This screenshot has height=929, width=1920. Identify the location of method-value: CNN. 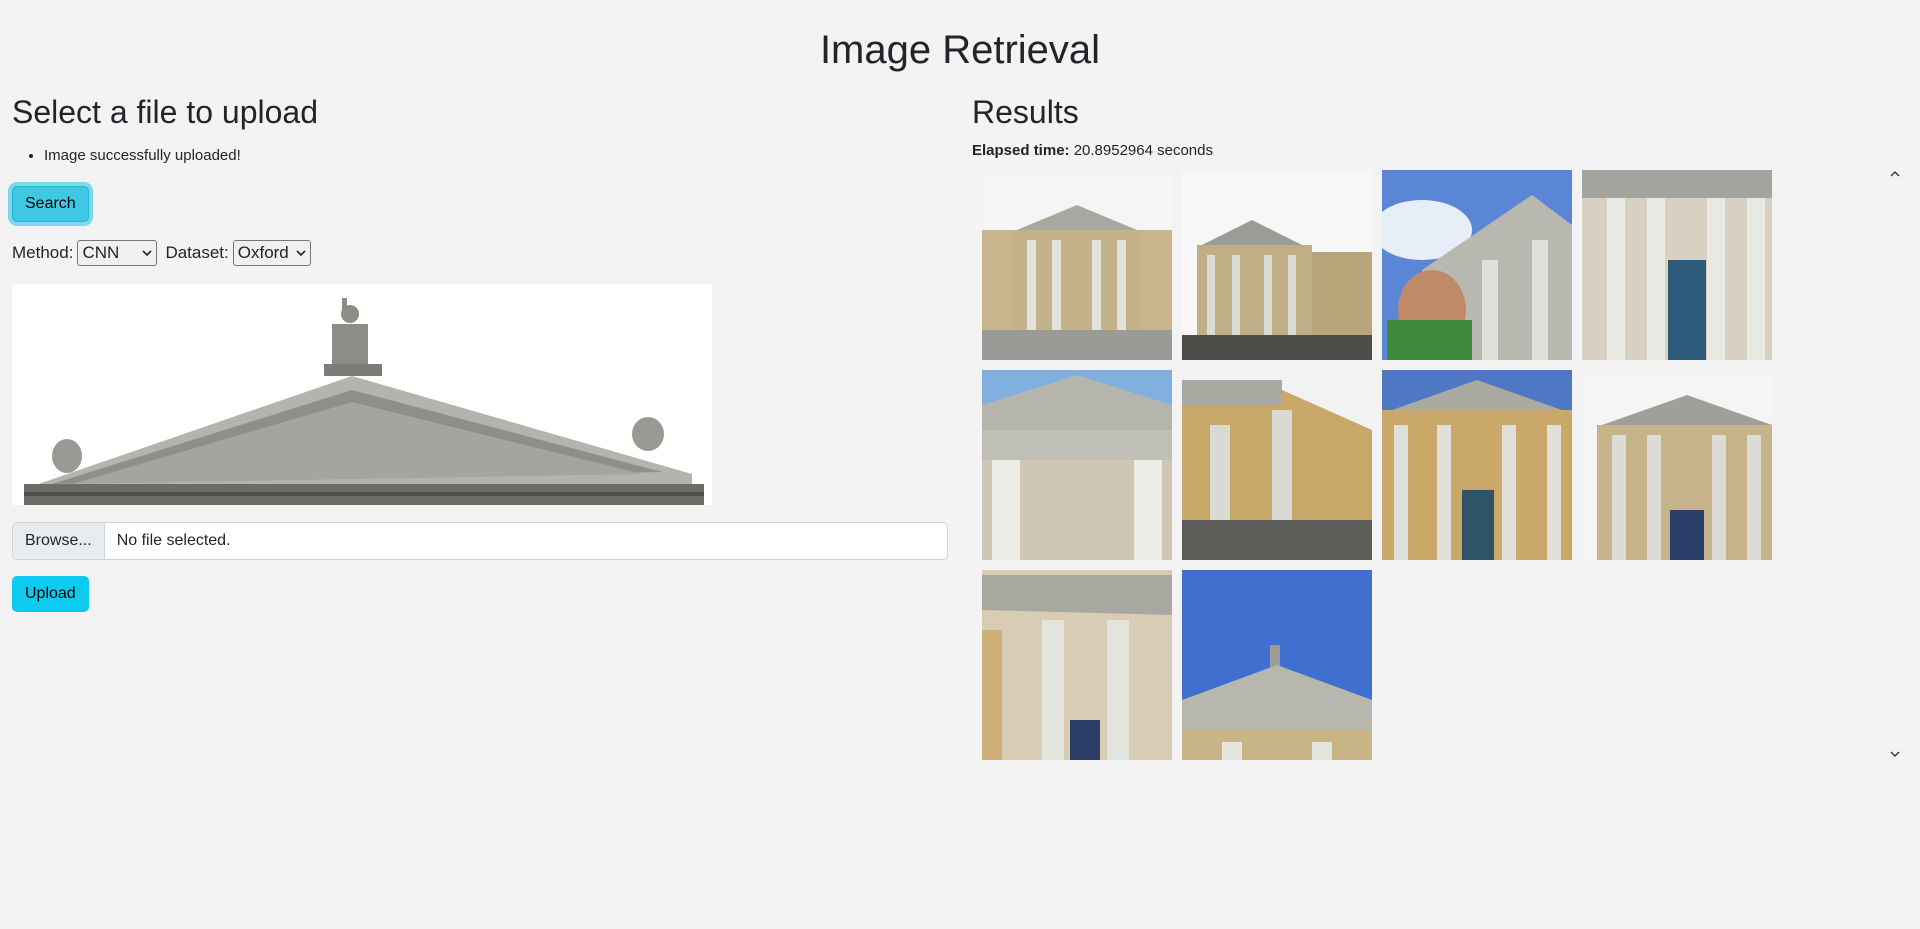
(101, 252).